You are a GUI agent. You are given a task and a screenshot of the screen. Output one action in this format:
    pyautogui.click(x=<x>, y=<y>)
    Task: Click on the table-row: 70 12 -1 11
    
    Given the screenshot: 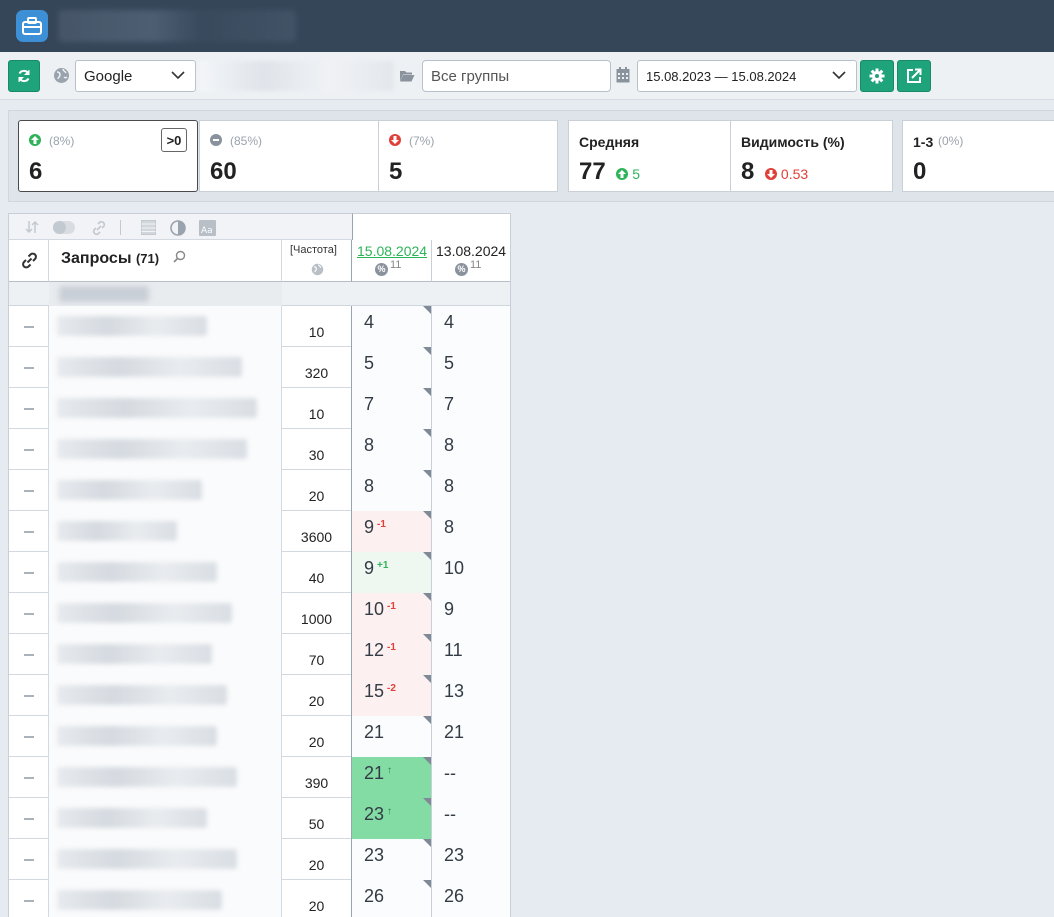 What is the action you would take?
    pyautogui.click(x=259, y=654)
    